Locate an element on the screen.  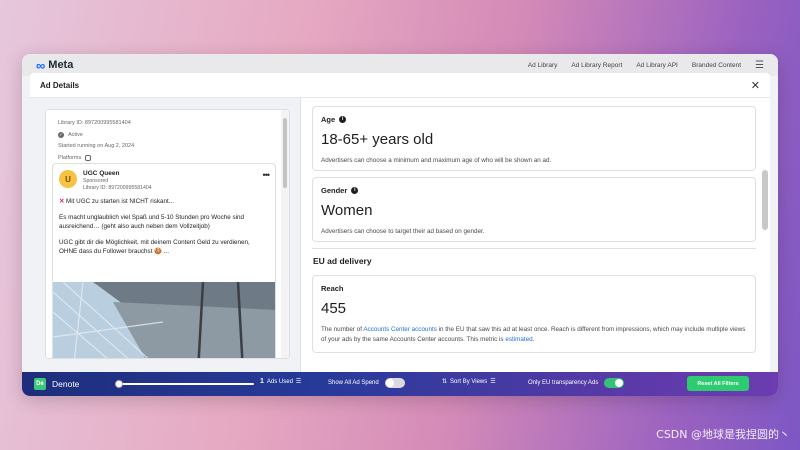
cross-mark-icon: ✕ is located at coordinates (62, 201).